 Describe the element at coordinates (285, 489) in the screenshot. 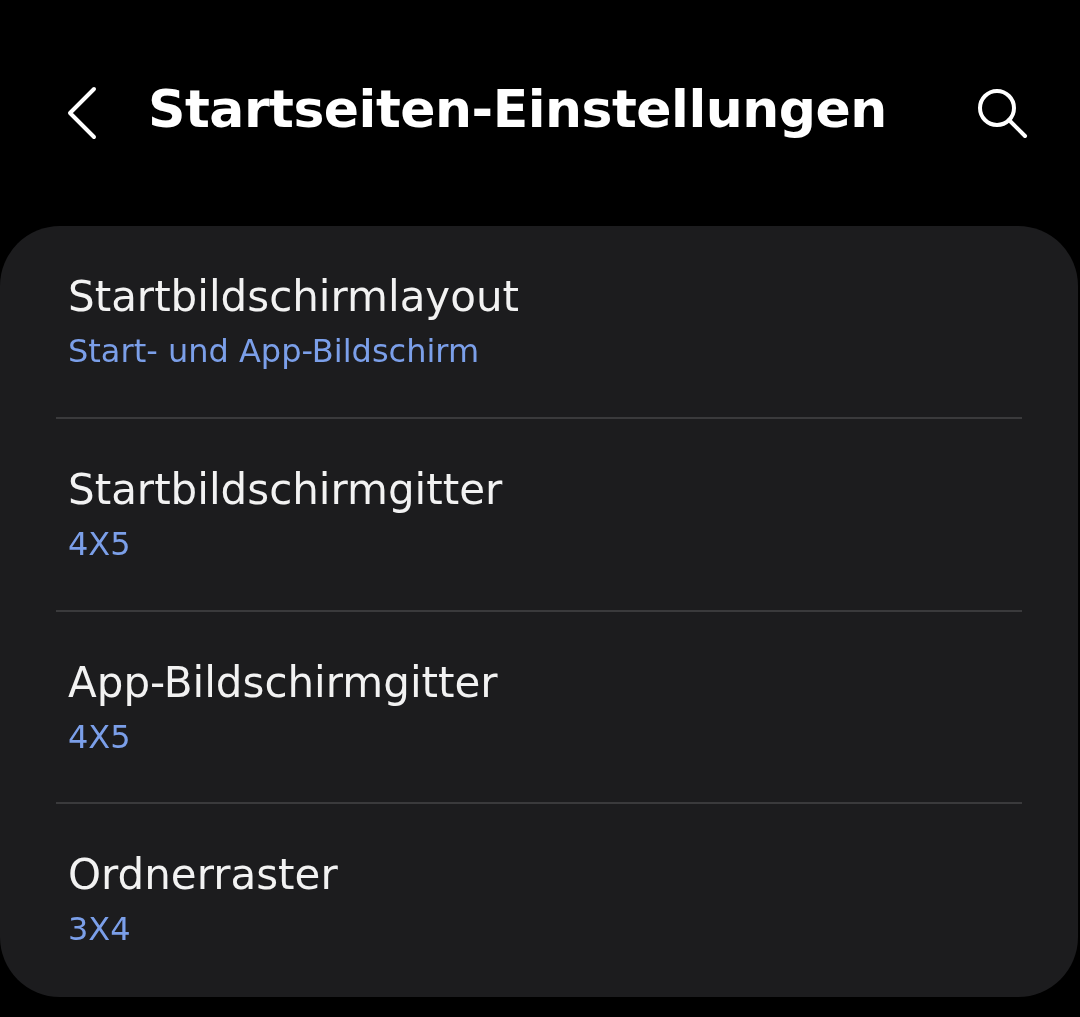

I see `setting-title: Startbildschirmgitter` at that location.